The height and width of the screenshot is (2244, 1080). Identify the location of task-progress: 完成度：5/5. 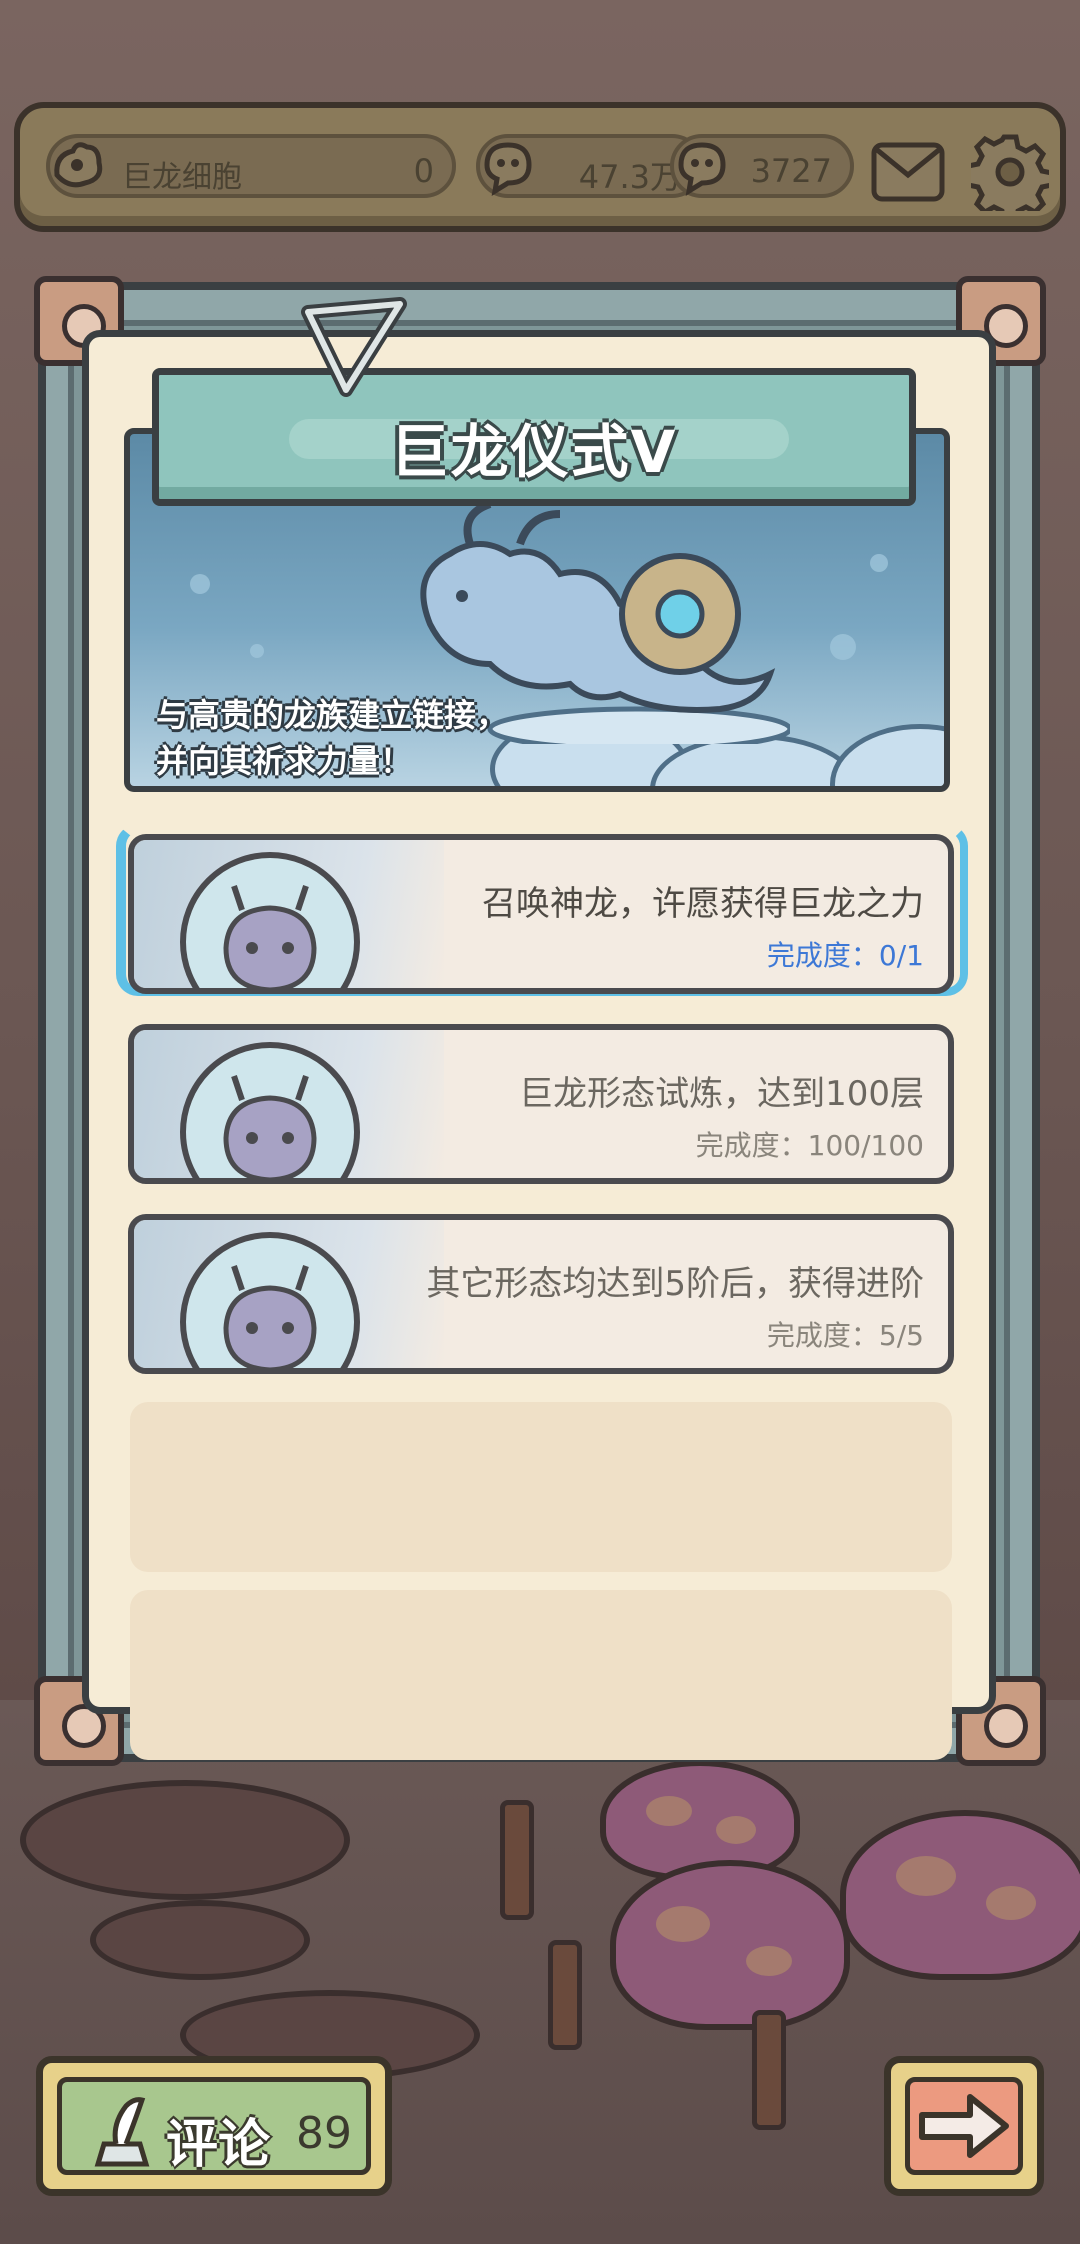
(845, 1335).